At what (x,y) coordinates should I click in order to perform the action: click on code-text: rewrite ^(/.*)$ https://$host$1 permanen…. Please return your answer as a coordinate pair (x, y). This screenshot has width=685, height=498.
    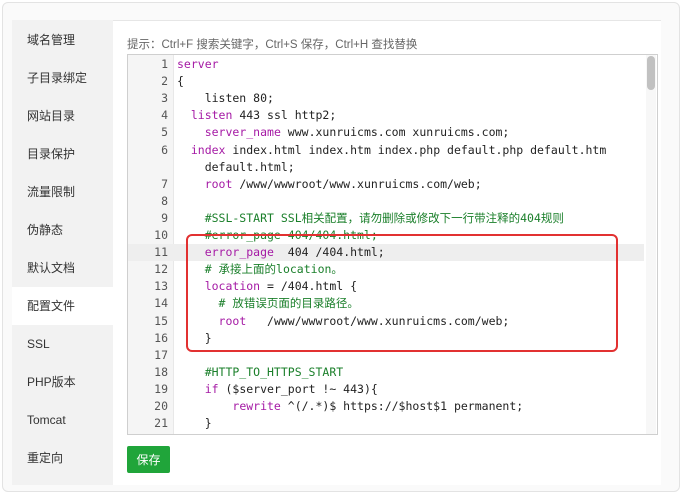
    Looking at the image, I should click on (350, 406).